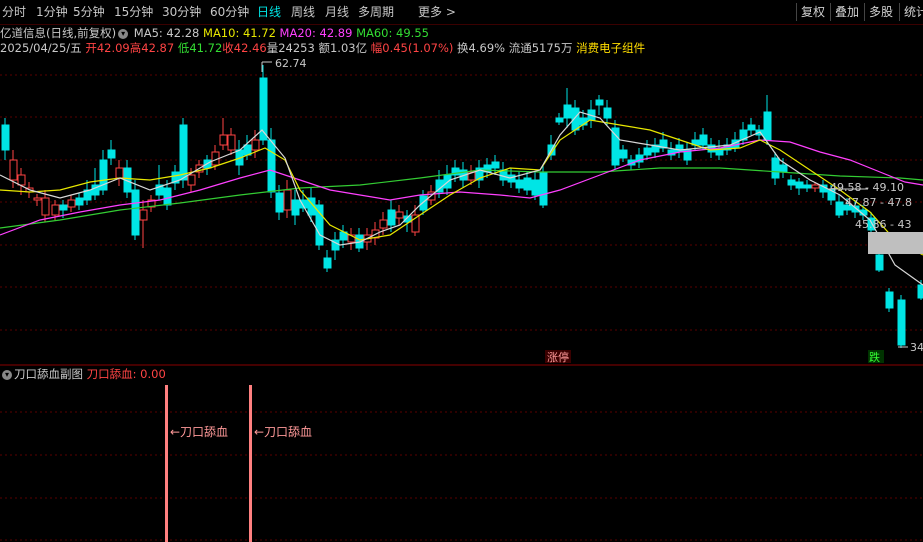  I want to click on price-range-label: 49.58 - 49.10, so click(867, 187).